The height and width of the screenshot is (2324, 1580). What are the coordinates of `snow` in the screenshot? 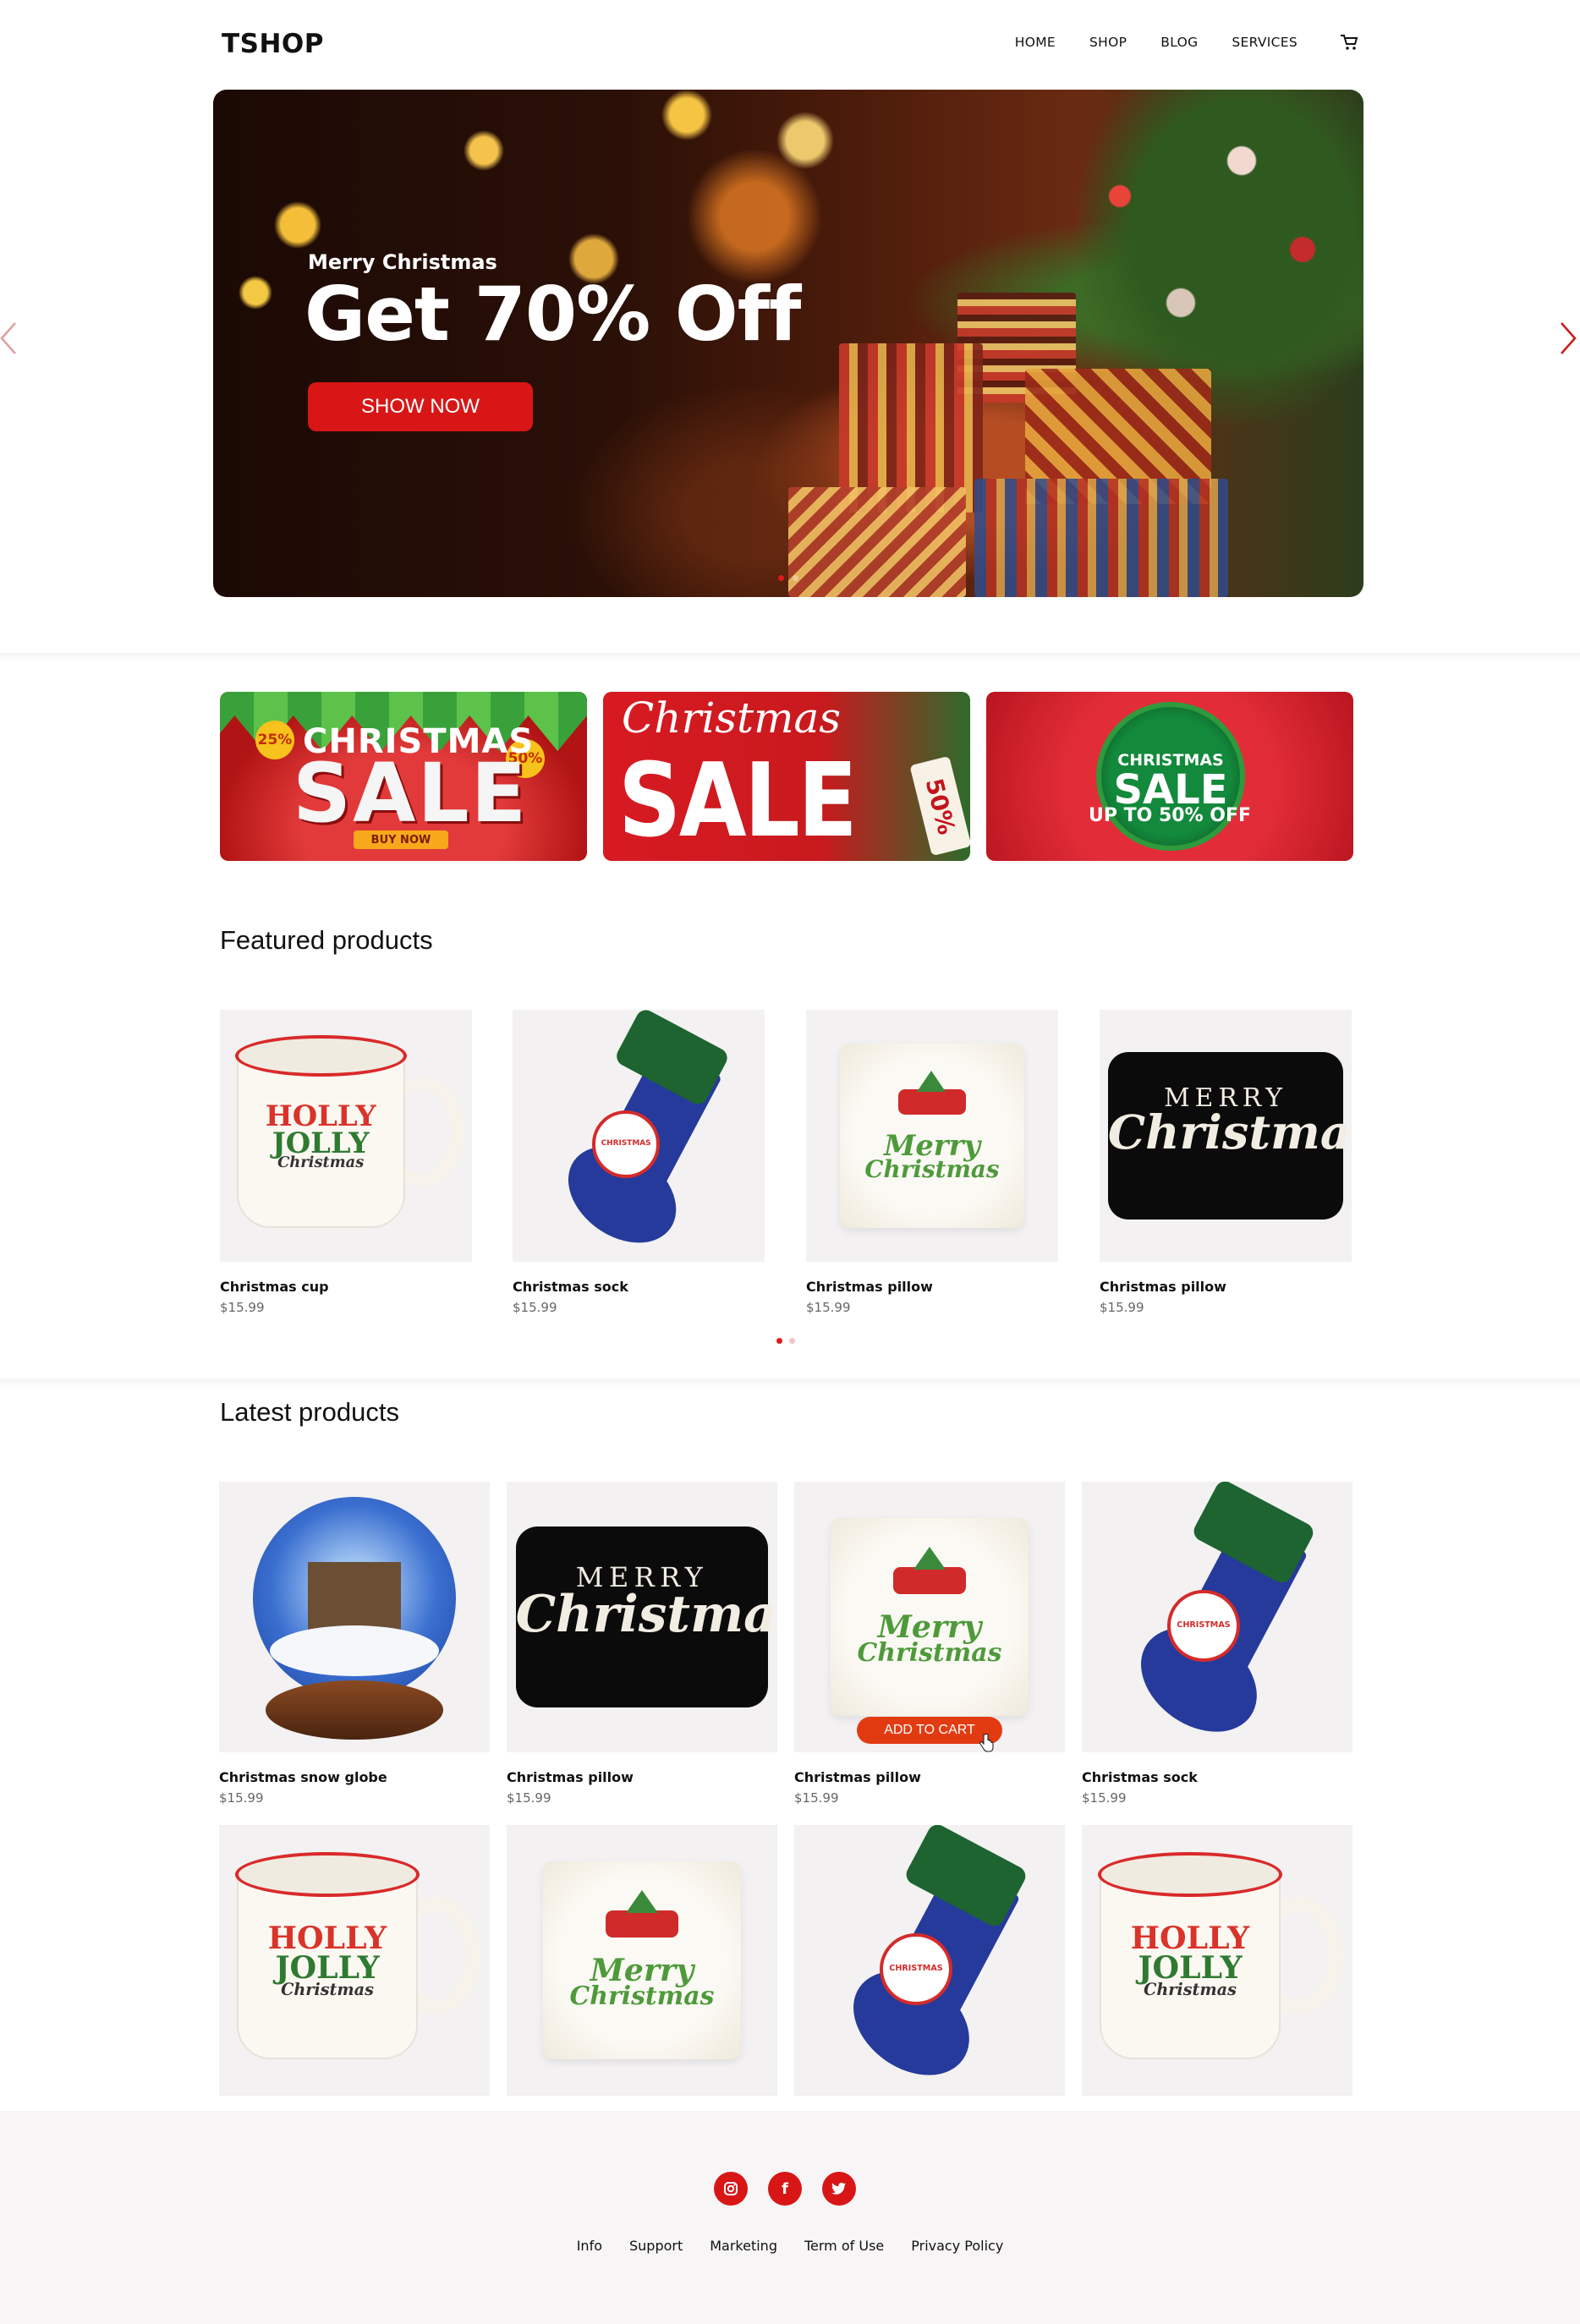 It's located at (354, 1650).